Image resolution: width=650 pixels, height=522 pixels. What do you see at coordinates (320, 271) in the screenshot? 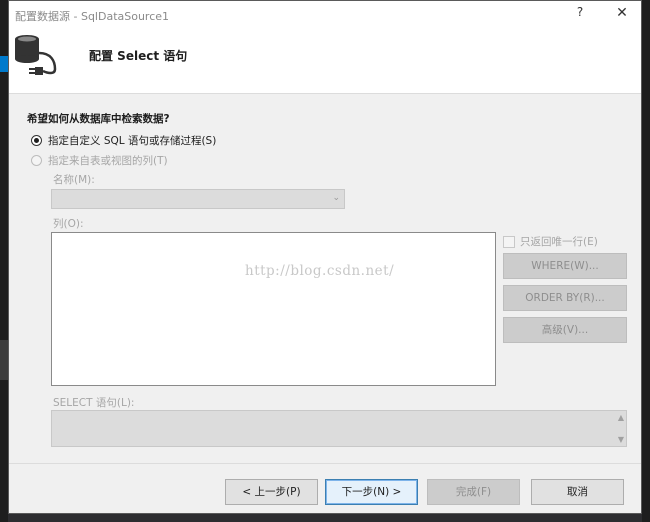
I see `watermark-text: http://blog.csdn.net/` at bounding box center [320, 271].